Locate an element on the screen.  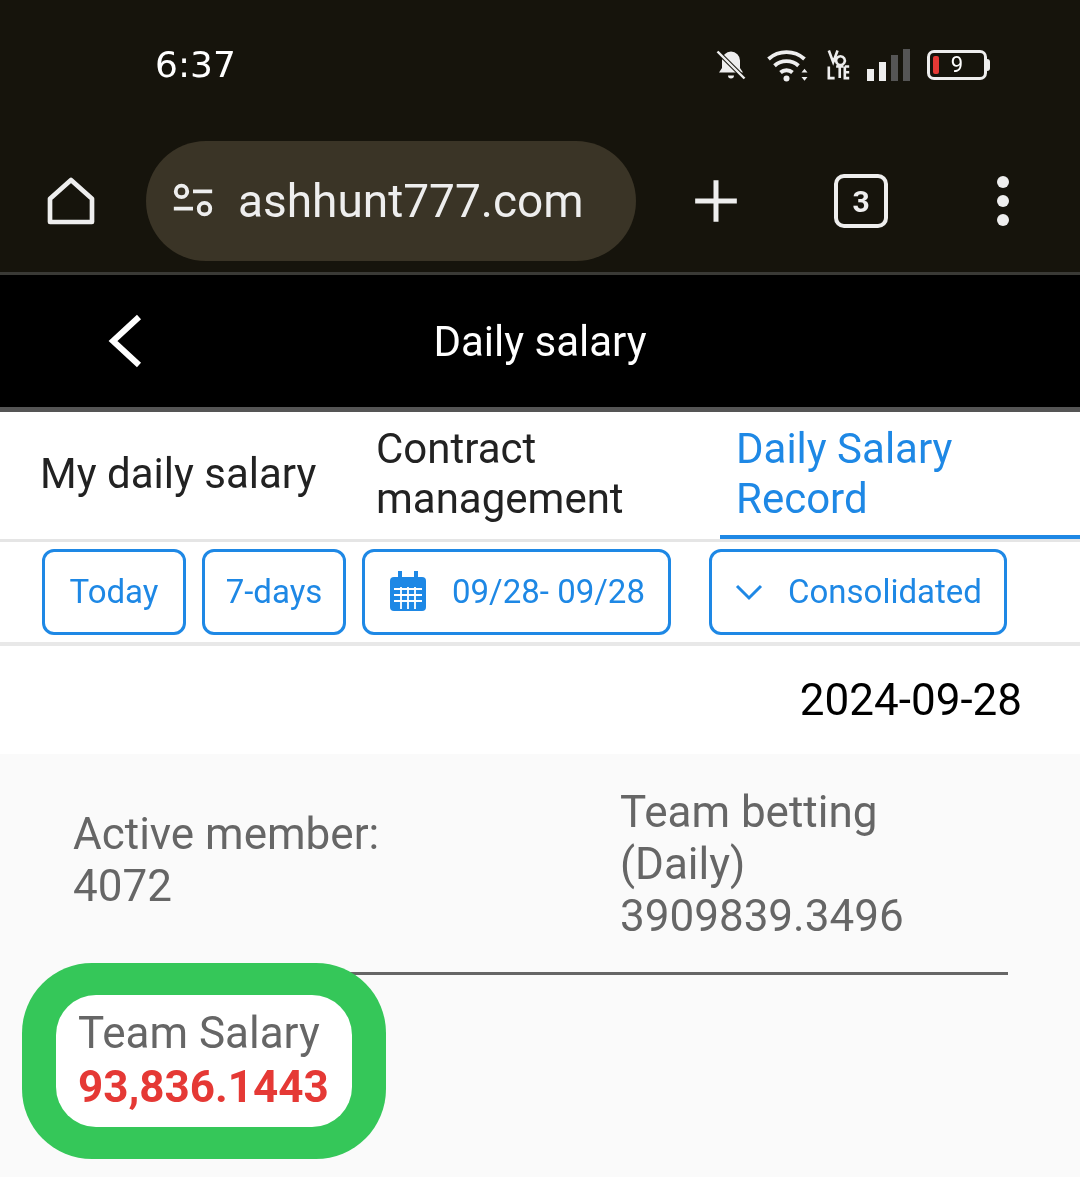
team-betting-label: Team betting (Daily) is located at coordinates (749, 838).